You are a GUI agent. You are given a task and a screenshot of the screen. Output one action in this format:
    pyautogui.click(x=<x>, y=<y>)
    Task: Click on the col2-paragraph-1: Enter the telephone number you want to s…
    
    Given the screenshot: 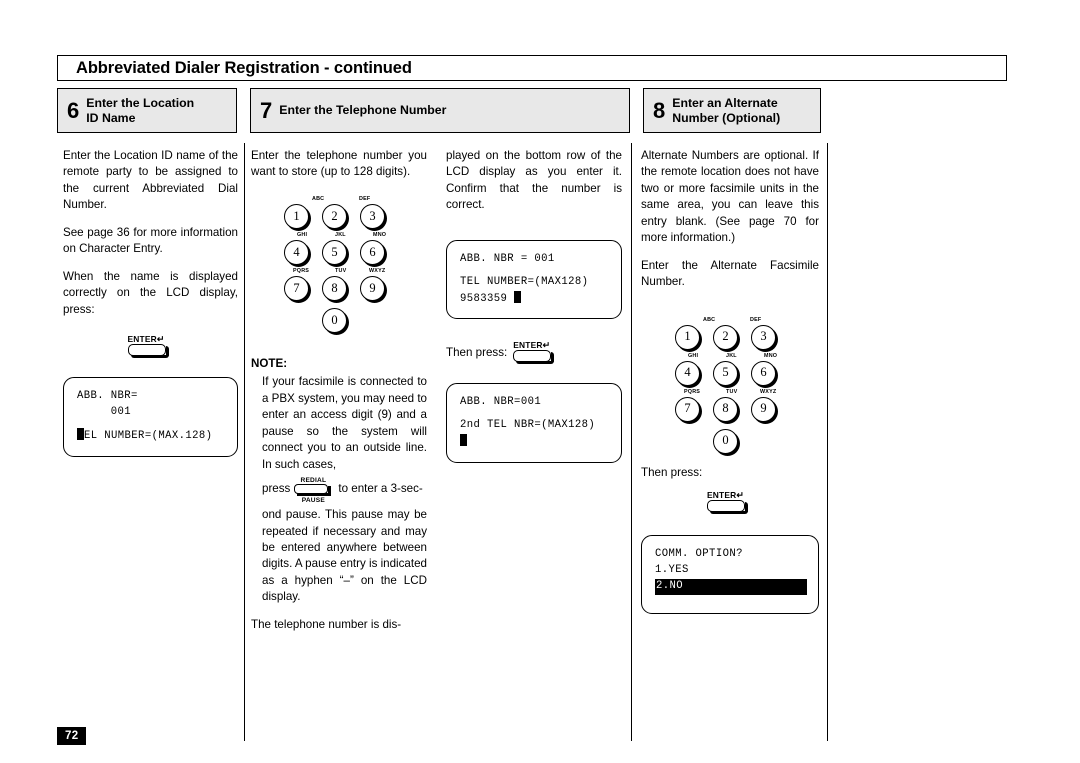 What is the action you would take?
    pyautogui.click(x=339, y=164)
    